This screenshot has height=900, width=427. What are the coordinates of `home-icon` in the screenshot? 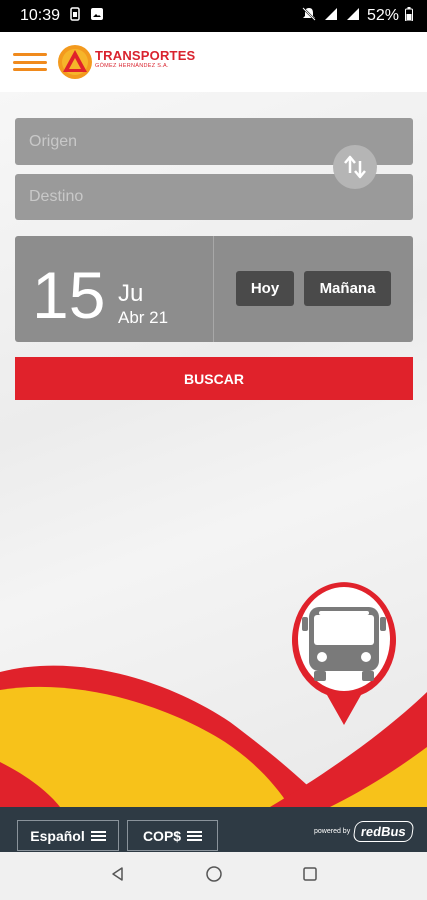 It's located at (214, 876).